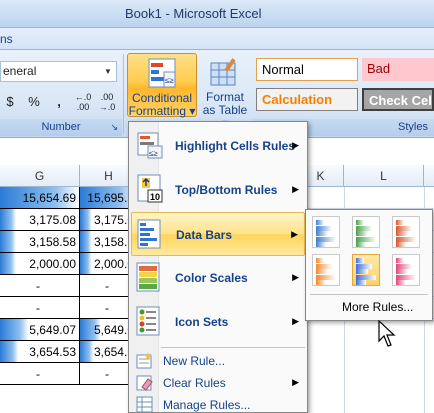 This screenshot has width=434, height=413. I want to click on format-as-table-icon, so click(223, 72).